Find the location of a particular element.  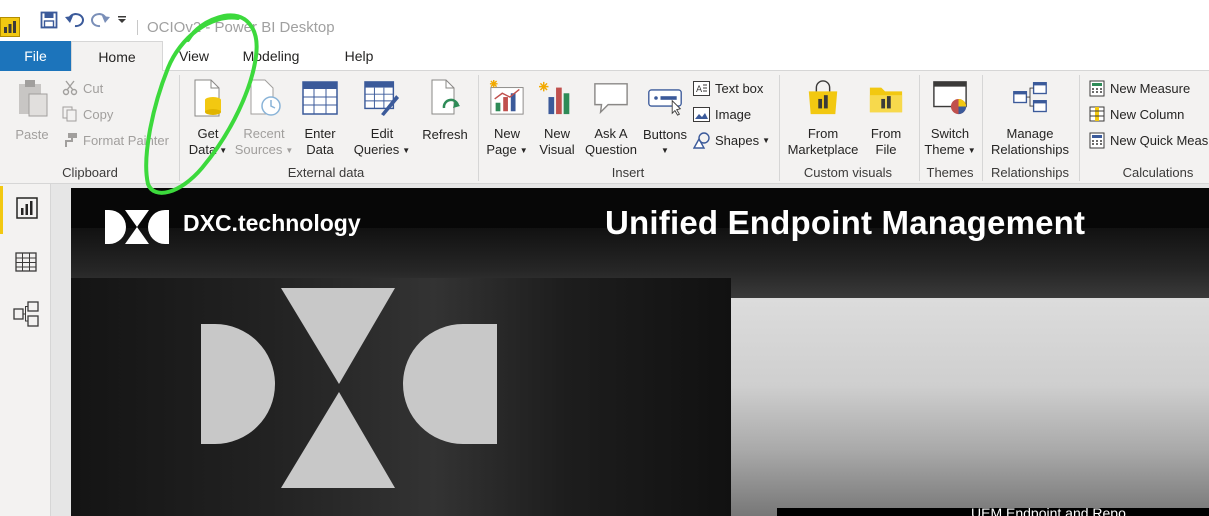

get-data-button: Get Data ▼ is located at coordinates (208, 119).